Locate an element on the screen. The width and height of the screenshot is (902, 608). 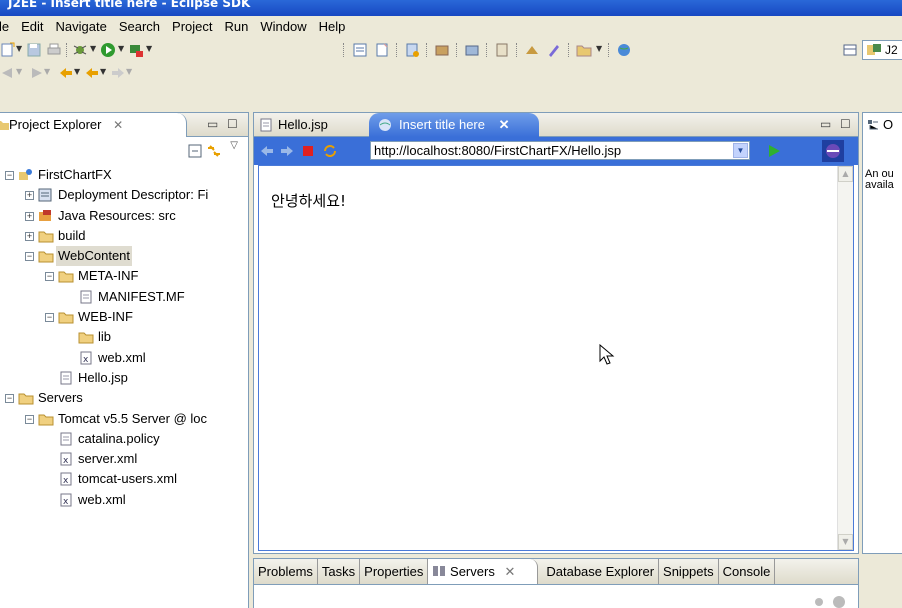
collapse-all-icon is located at coordinates (195, 151).